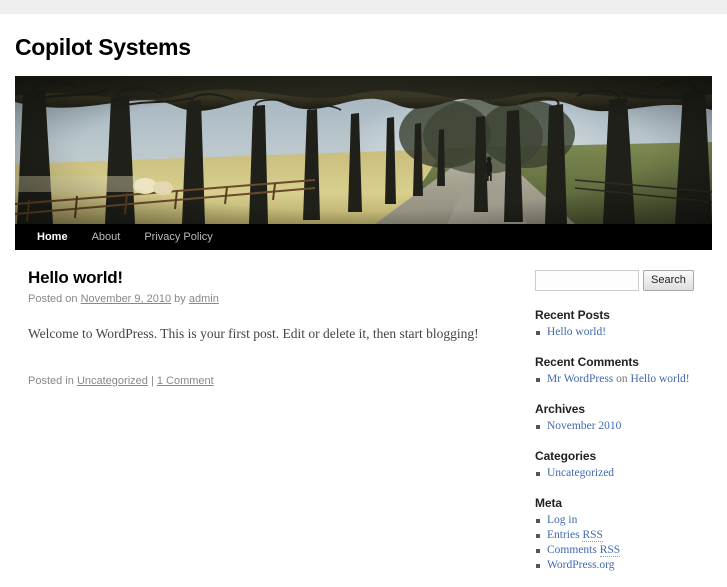 This screenshot has height=587, width=727. I want to click on list-item: Uncategorized, so click(623, 473).